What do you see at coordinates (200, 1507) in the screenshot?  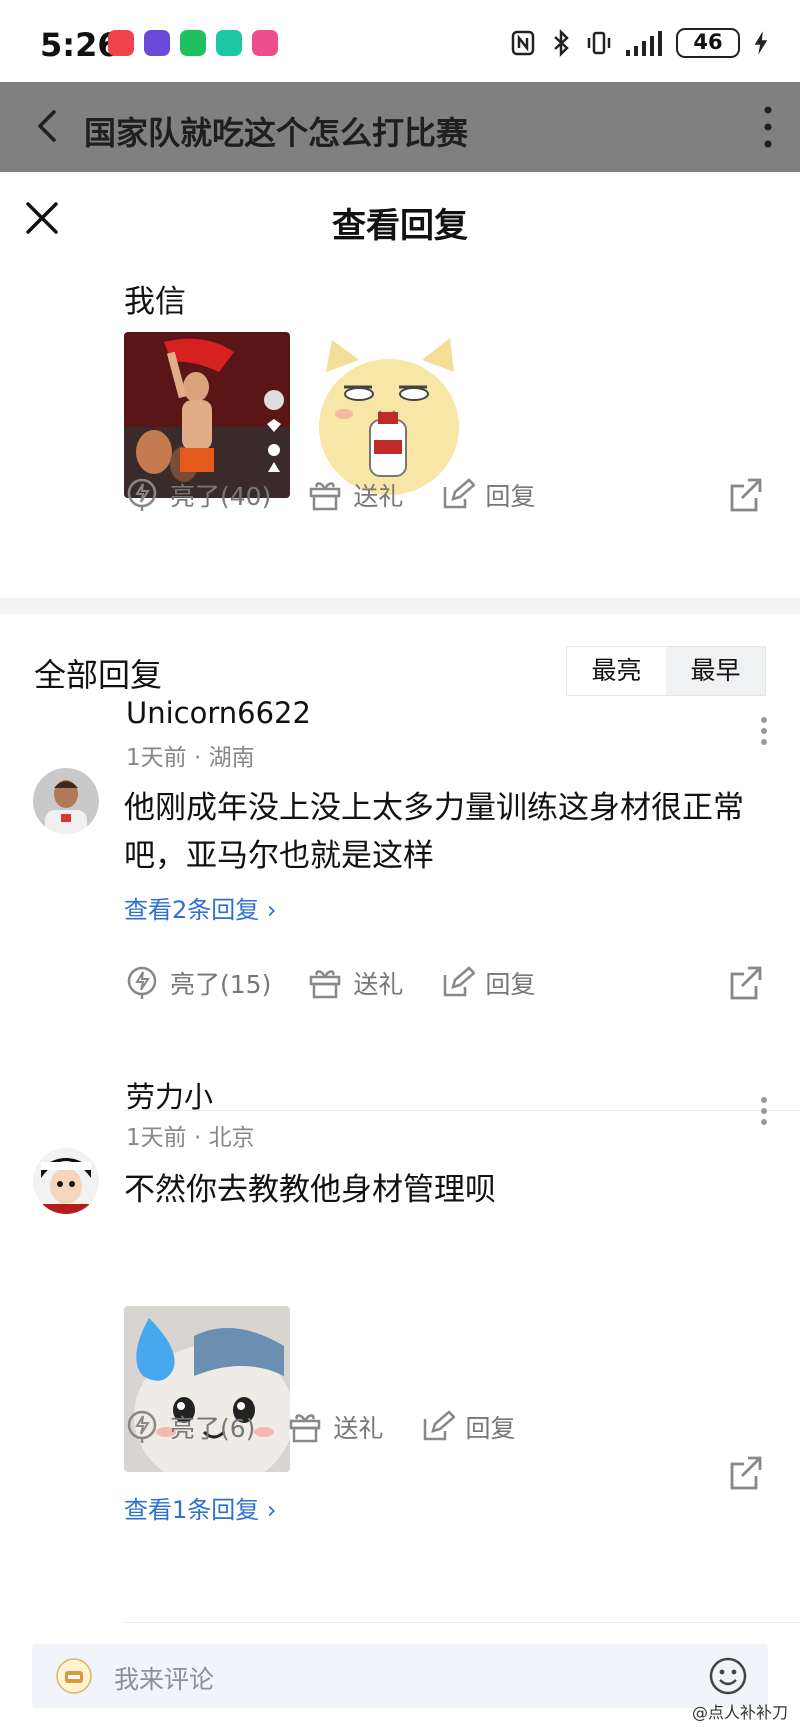 I see `view-replies-link: 查看1条回复 ›` at bounding box center [200, 1507].